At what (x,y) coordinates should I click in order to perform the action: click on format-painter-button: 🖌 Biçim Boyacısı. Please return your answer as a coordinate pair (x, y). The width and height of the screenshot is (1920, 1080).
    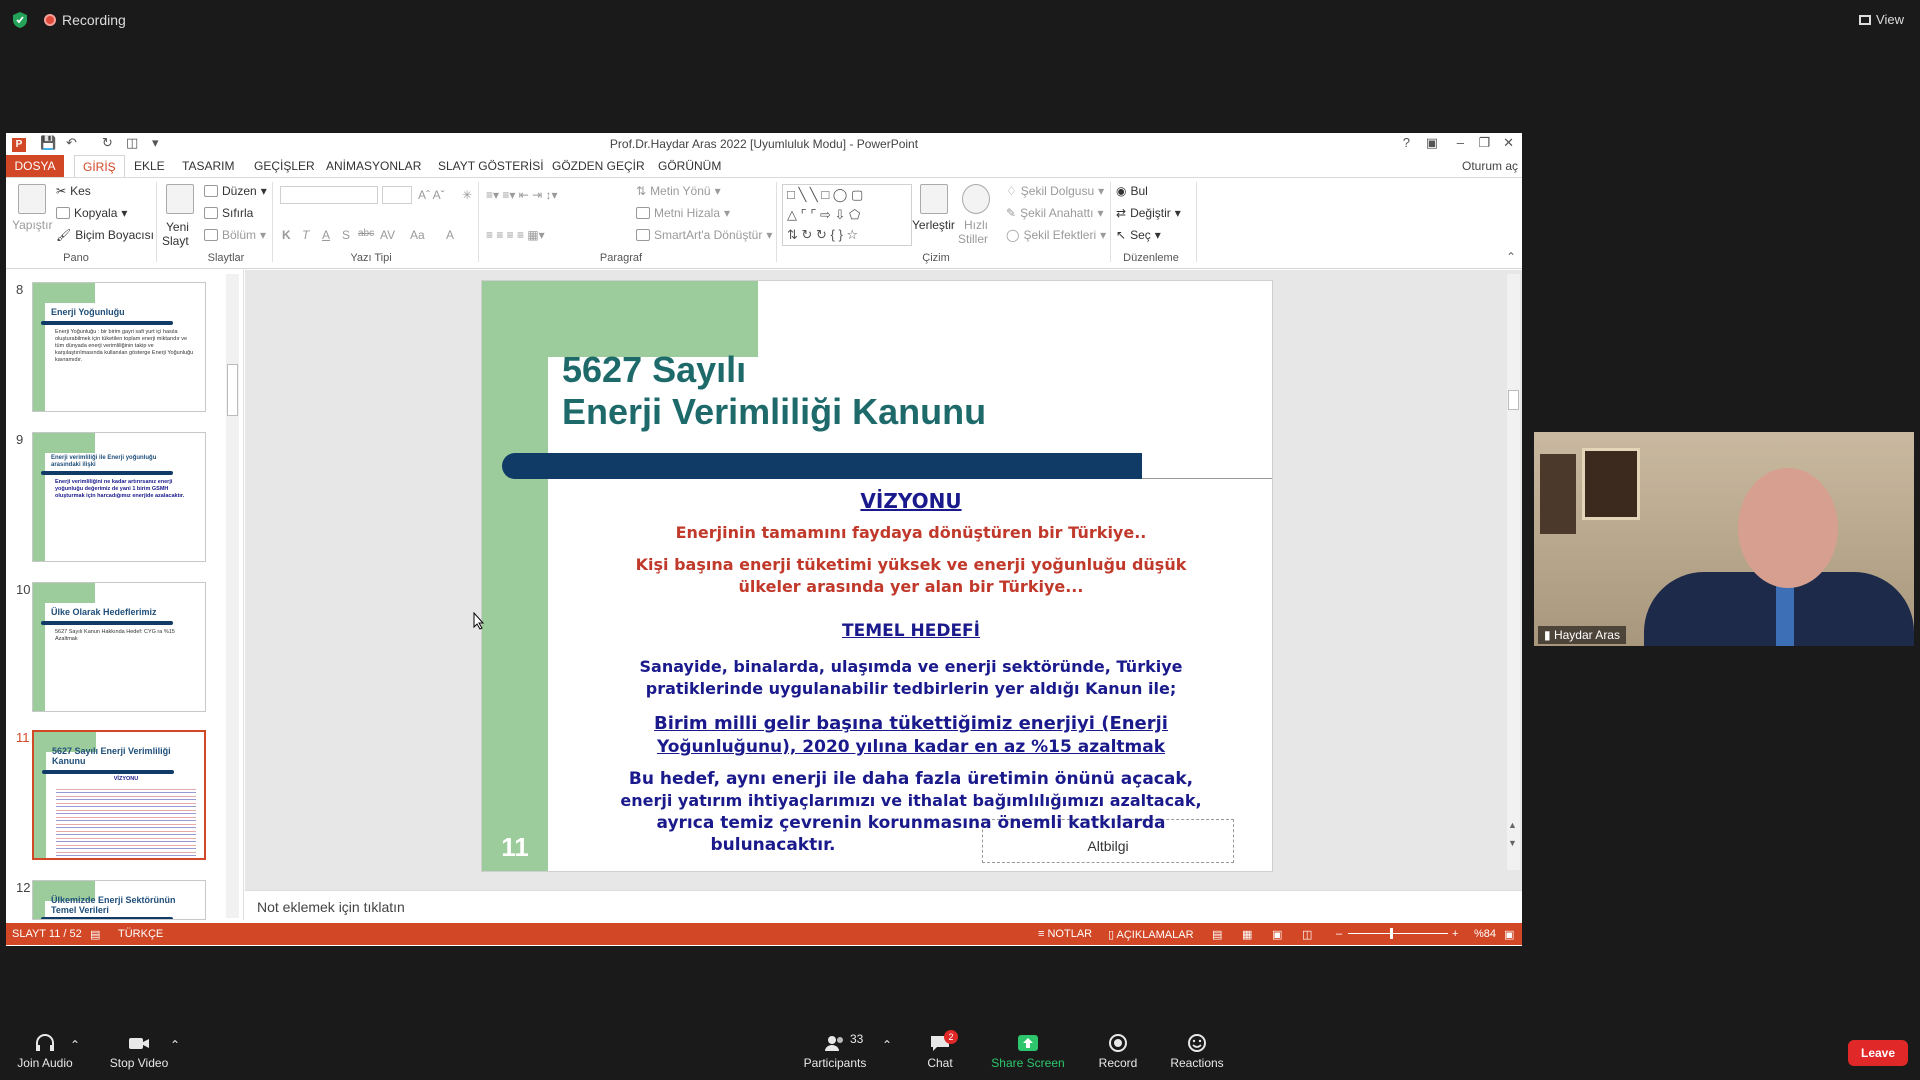
    Looking at the image, I should click on (105, 235).